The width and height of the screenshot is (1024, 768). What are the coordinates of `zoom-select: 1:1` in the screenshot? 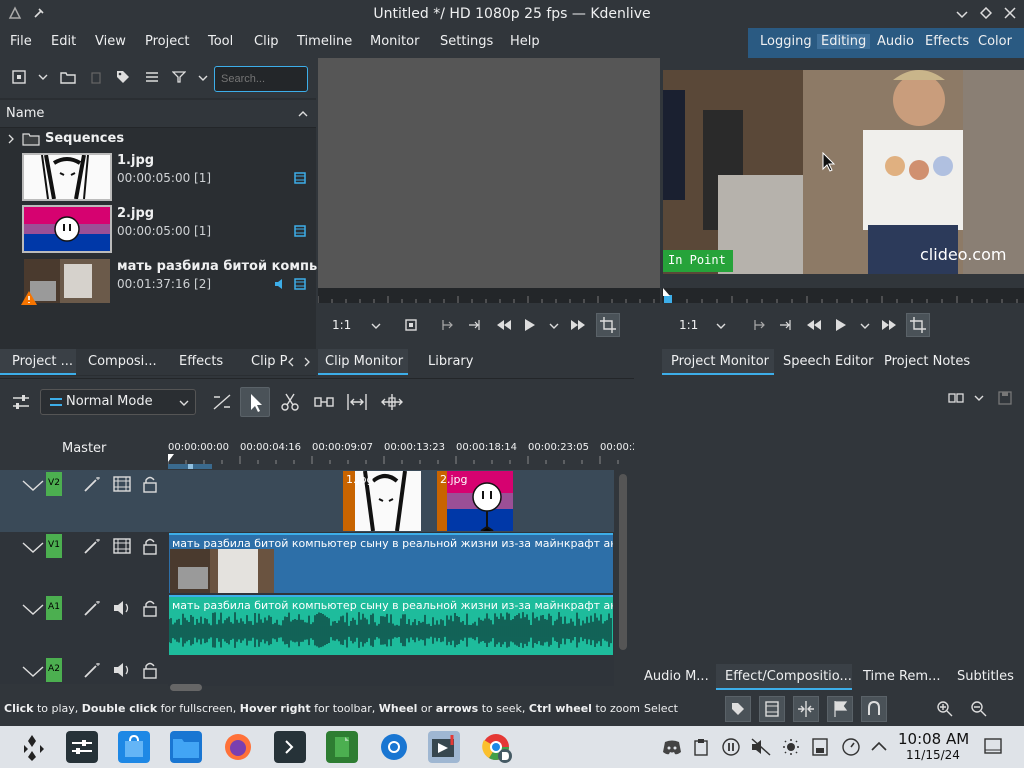 It's located at (688, 325).